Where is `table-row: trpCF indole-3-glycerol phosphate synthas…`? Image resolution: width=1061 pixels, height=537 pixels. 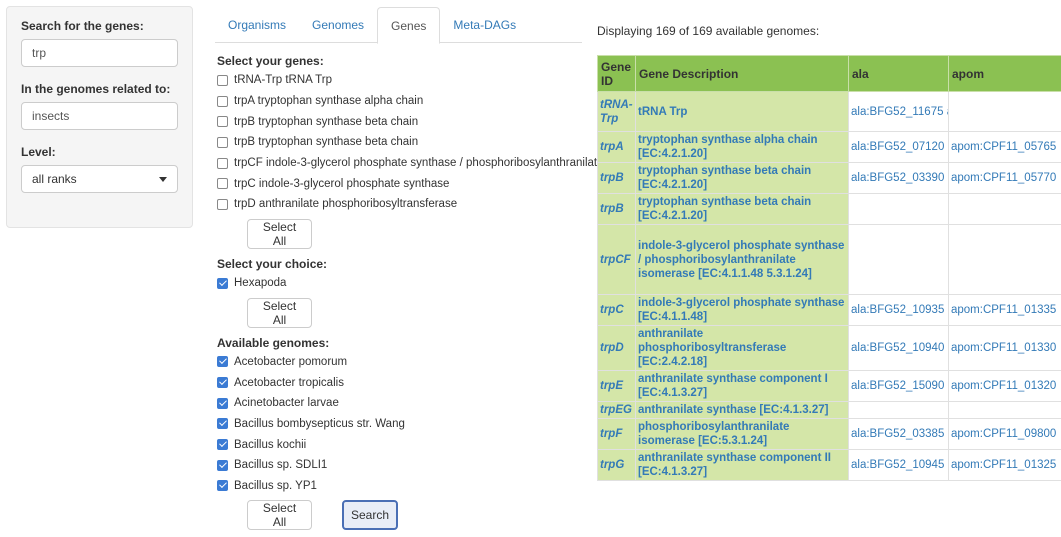 table-row: trpCF indole-3-glycerol phosphate synthas… is located at coordinates (829, 259).